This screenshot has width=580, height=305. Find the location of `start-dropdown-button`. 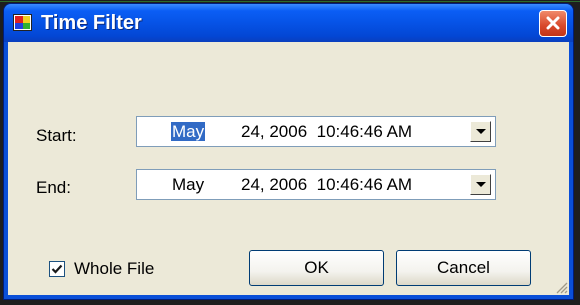

start-dropdown-button is located at coordinates (480, 131).